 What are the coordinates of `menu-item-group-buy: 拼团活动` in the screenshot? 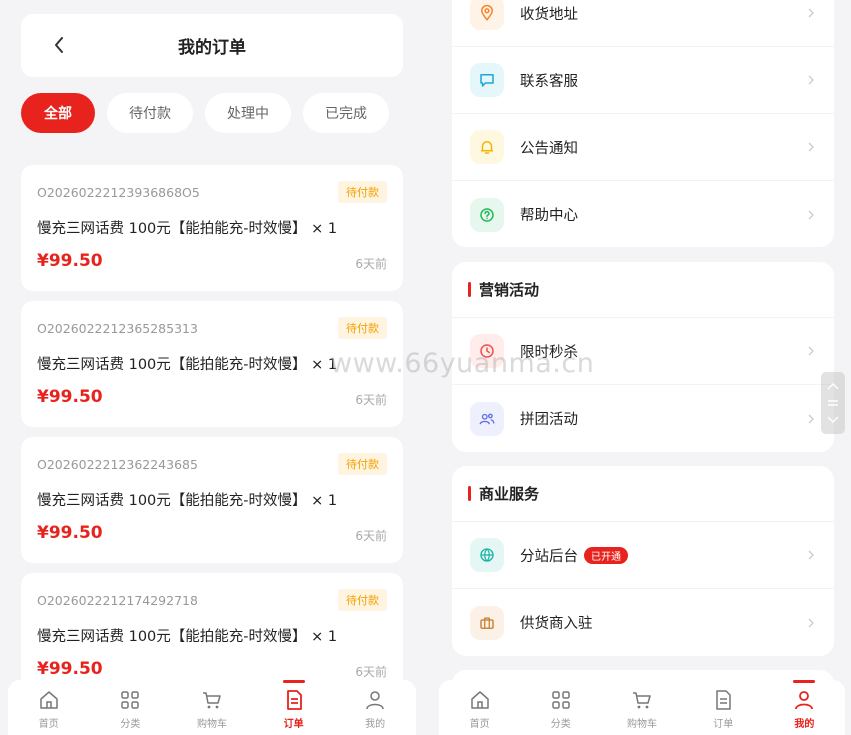 It's located at (643, 418).